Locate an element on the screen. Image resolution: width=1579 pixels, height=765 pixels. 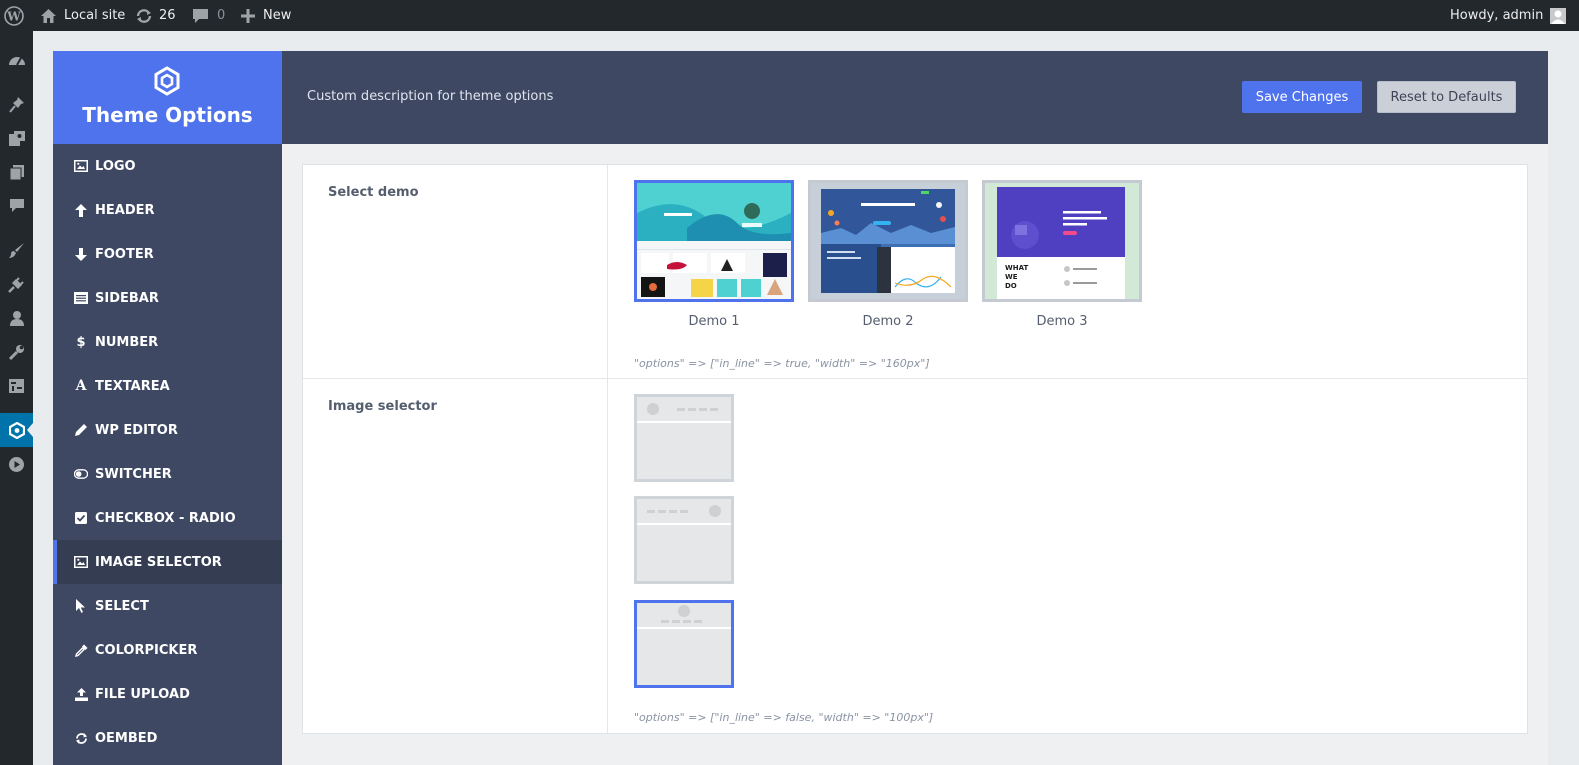
arrow-up-icon is located at coordinates (81, 210).